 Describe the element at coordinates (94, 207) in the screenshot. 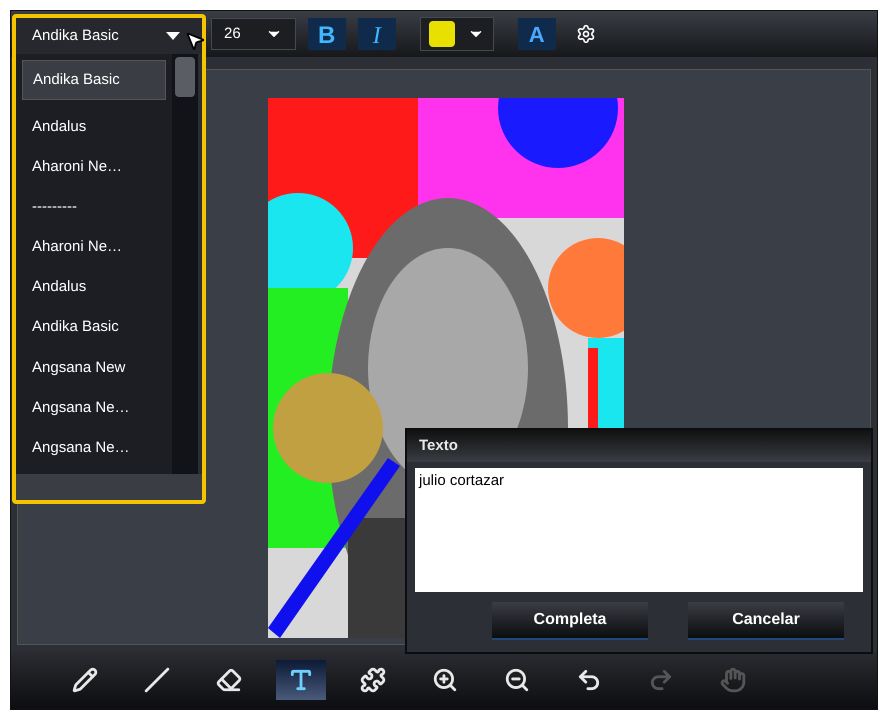

I see `font-list-item: ---------` at that location.